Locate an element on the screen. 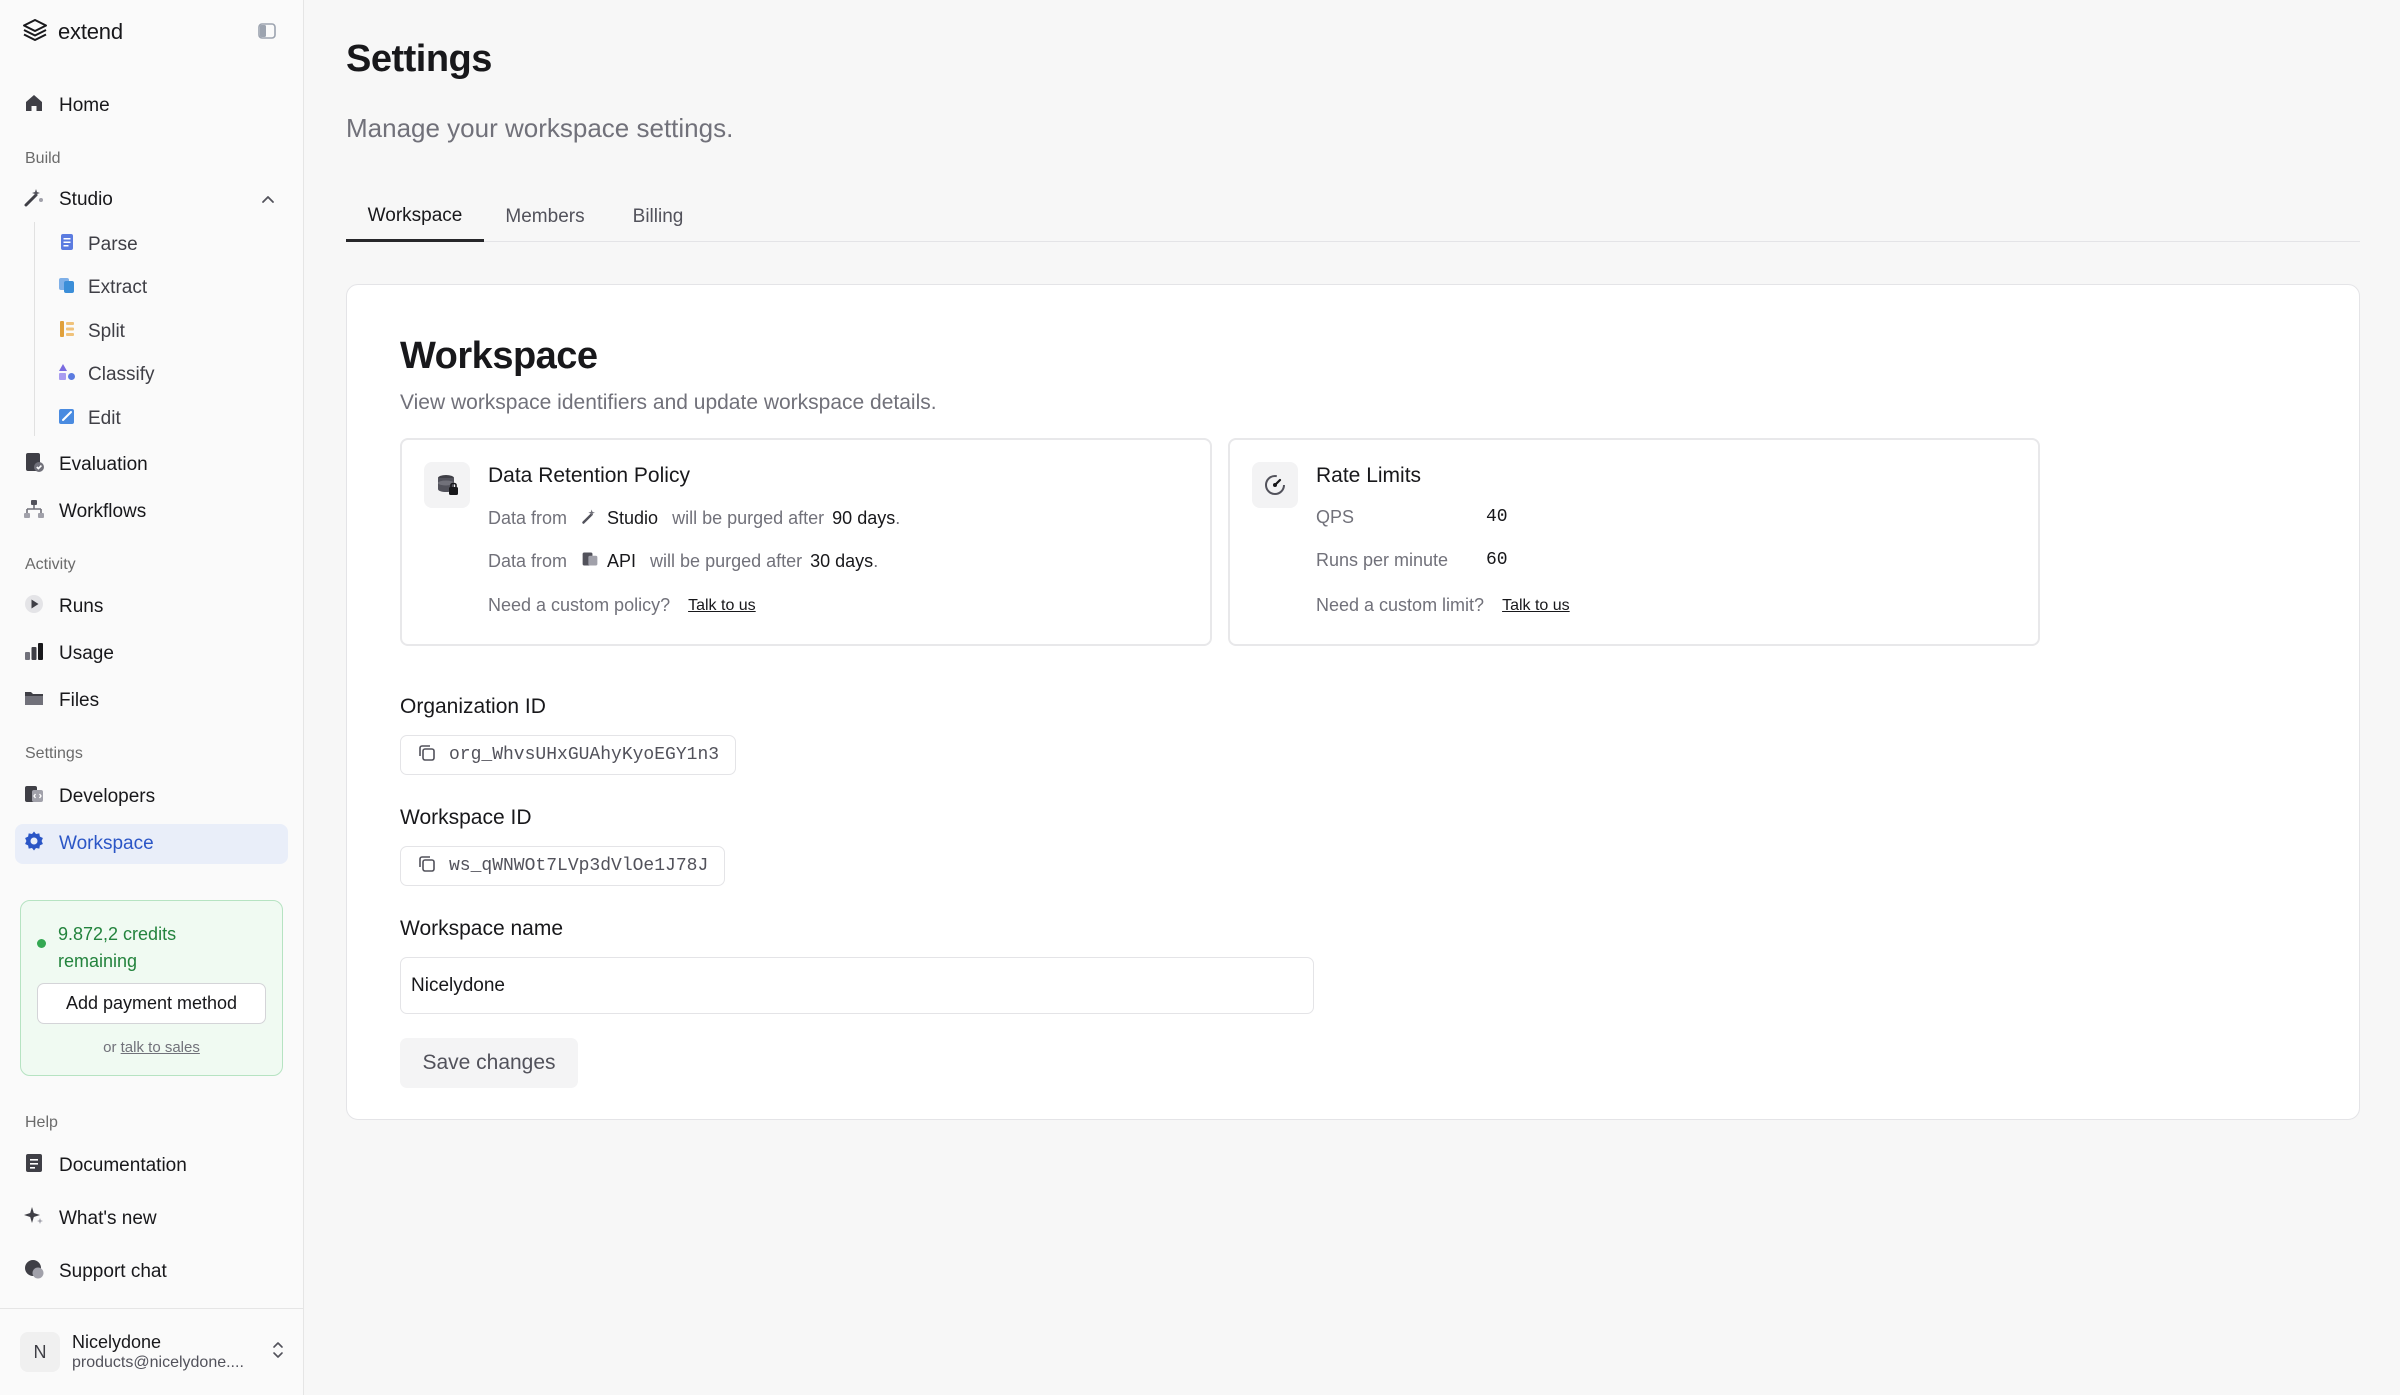  sidebar-item-support-chat: Support chat is located at coordinates (151, 1272).